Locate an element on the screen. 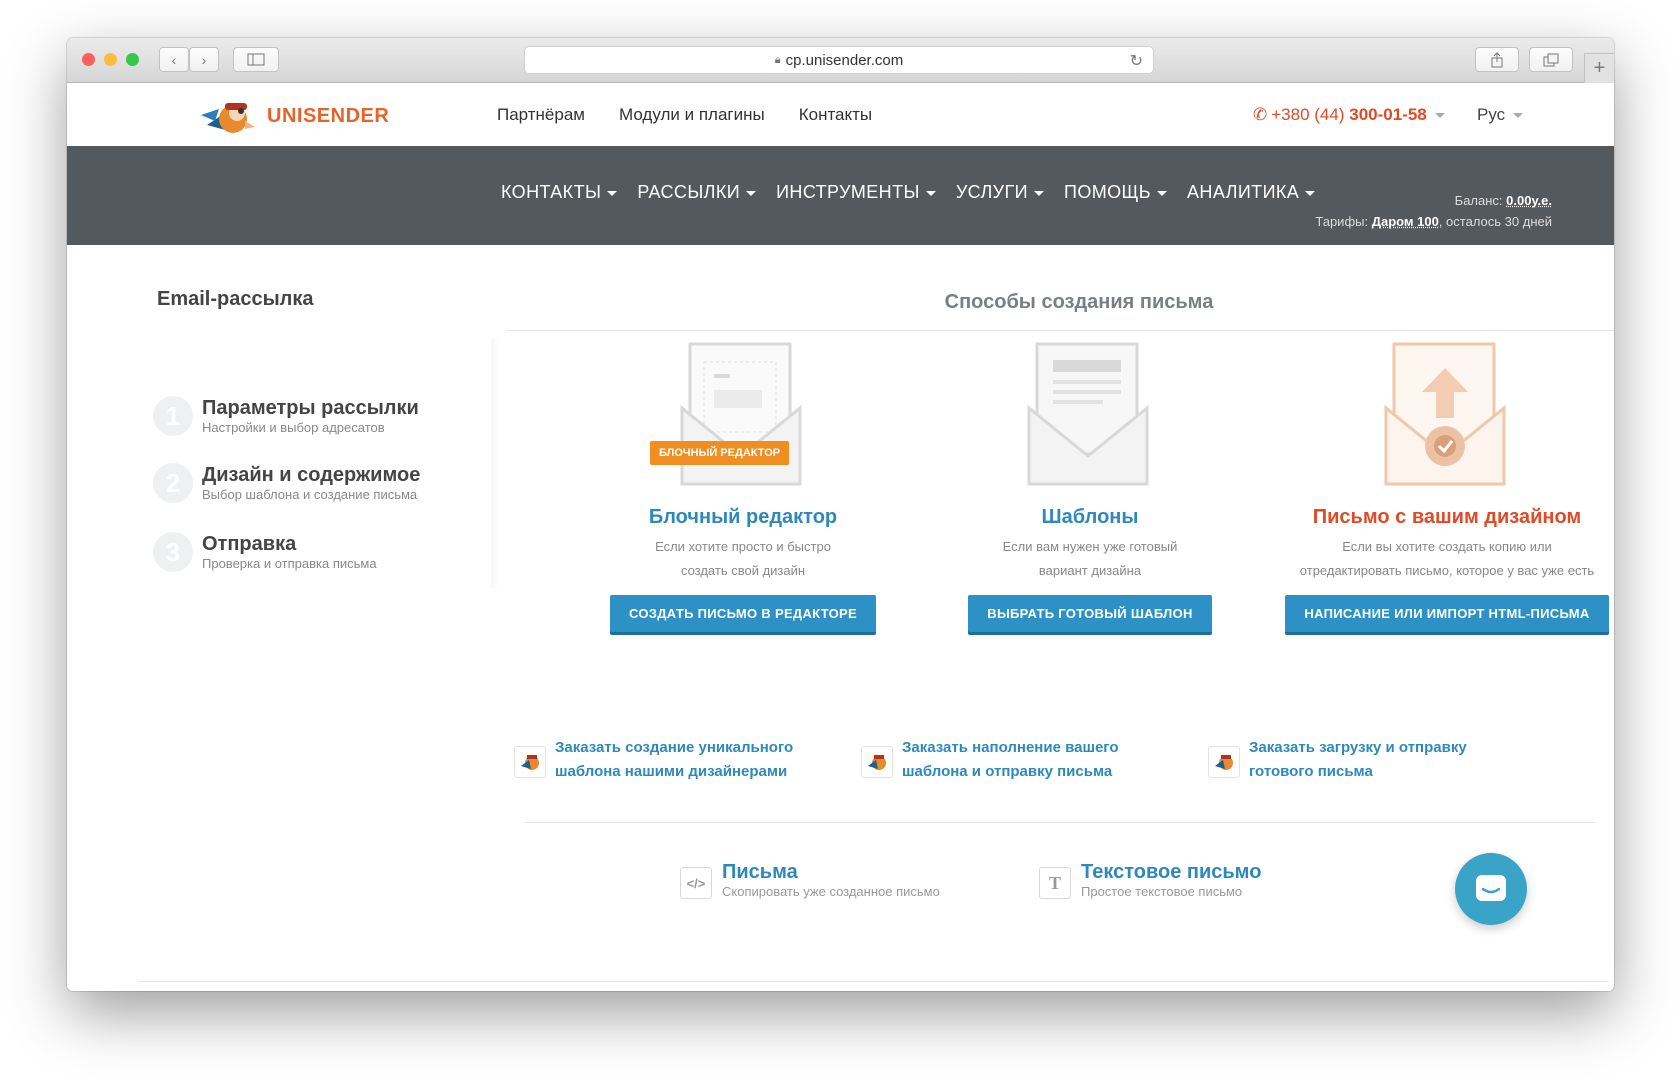 The width and height of the screenshot is (1680, 1088). reload-icon: ↻ is located at coordinates (1136, 61).